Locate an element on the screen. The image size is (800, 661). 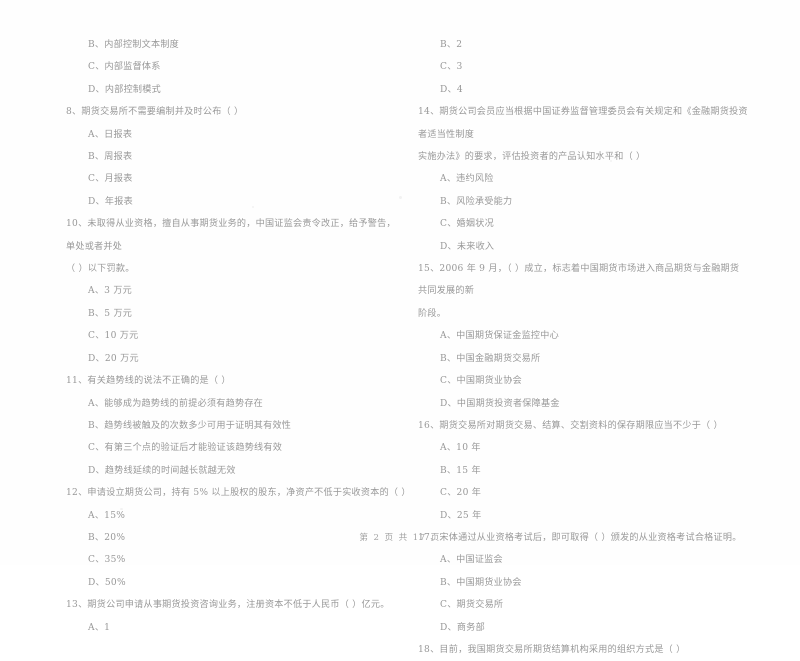
answer-option: A、10 年 is located at coordinates (460, 448).